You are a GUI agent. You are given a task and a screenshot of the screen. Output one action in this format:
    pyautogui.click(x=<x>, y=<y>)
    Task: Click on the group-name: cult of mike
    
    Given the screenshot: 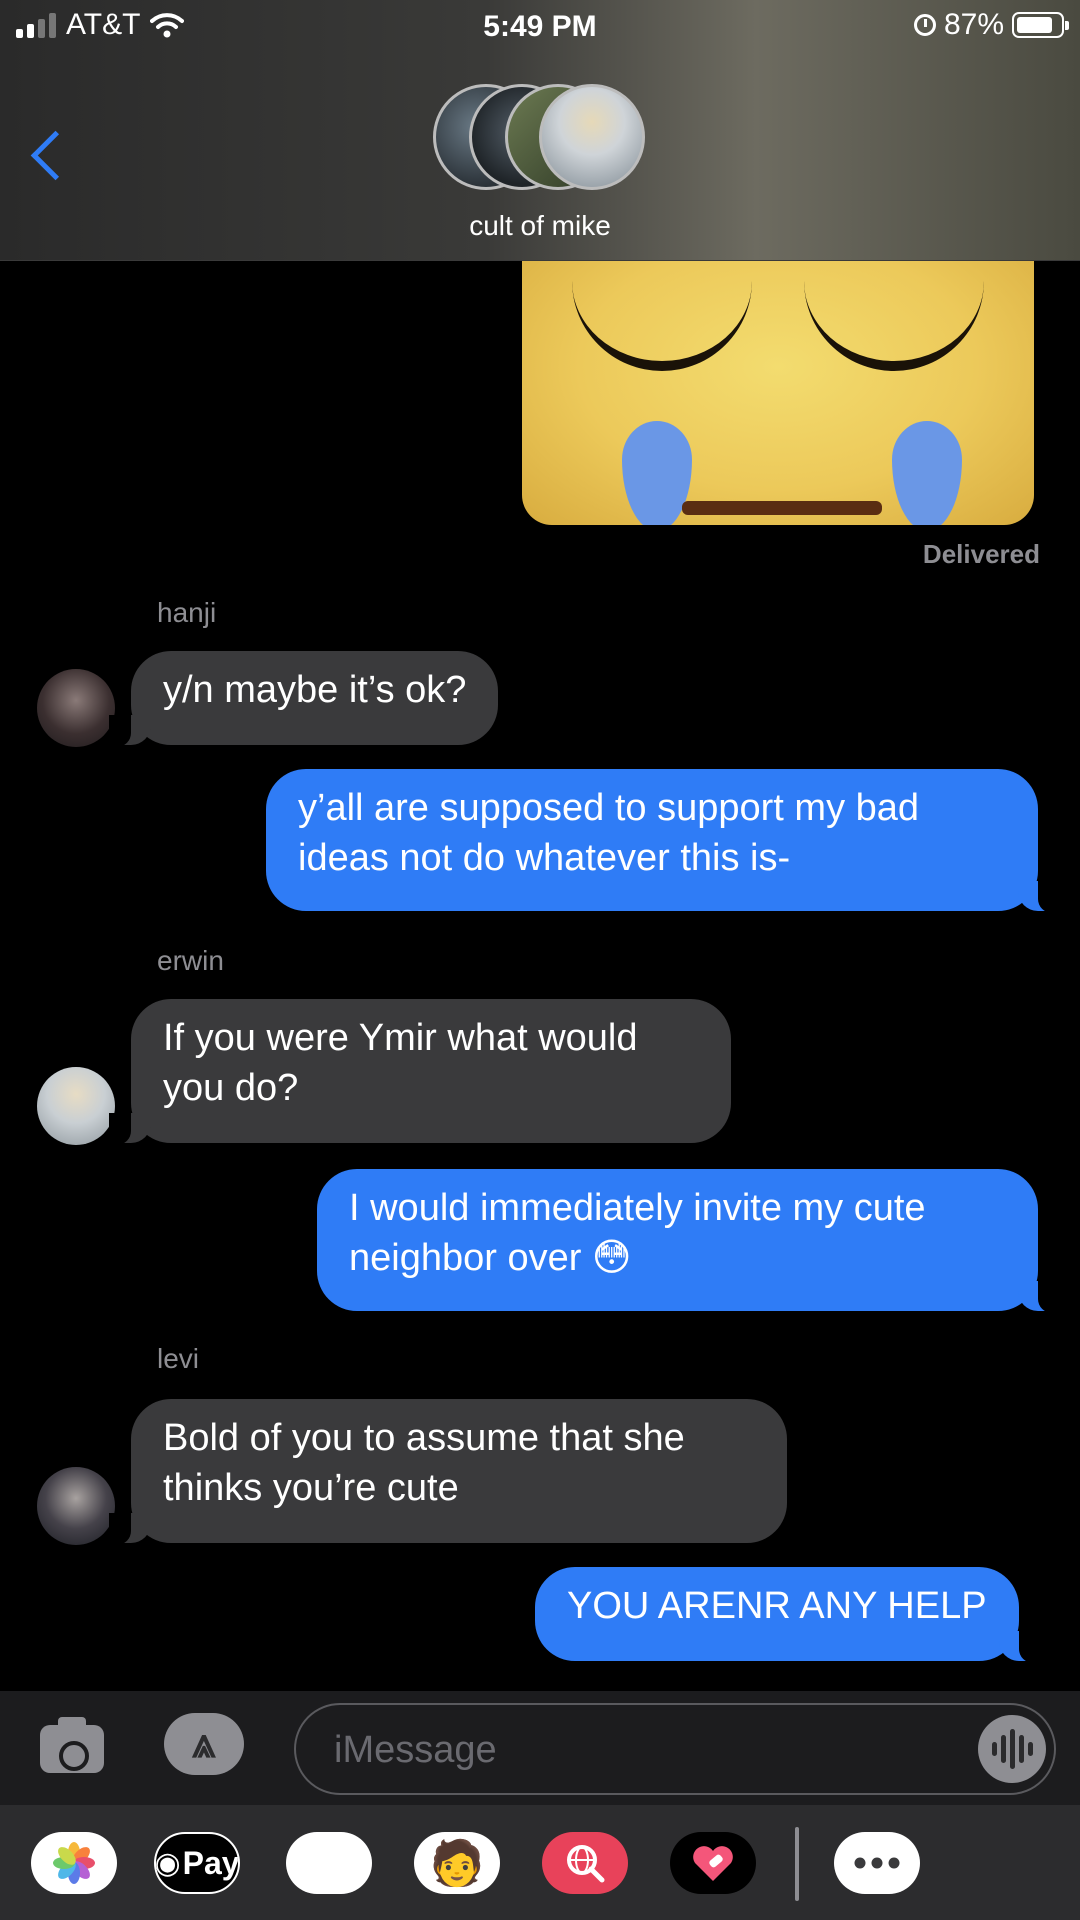 What is the action you would take?
    pyautogui.click(x=540, y=226)
    